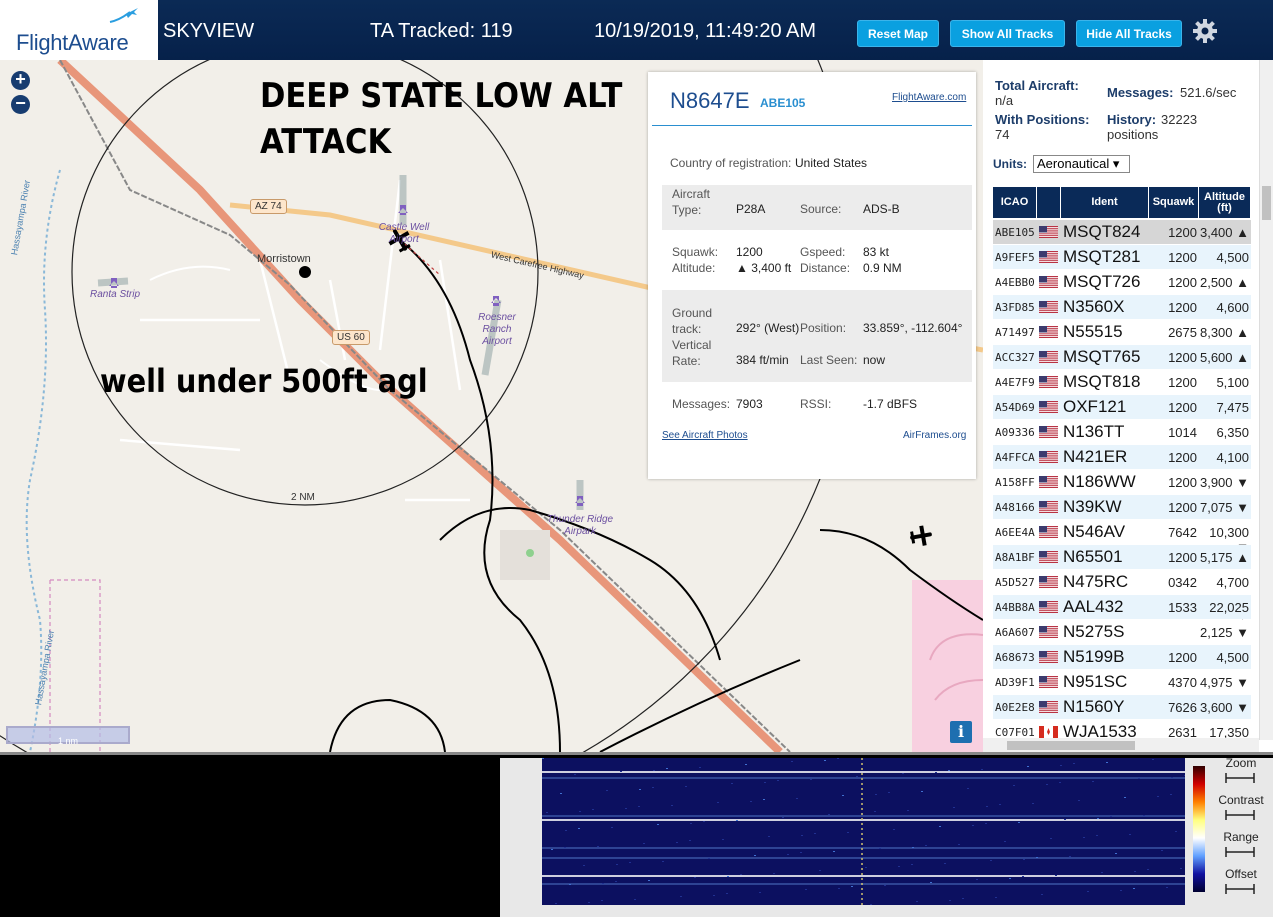  What do you see at coordinates (1122, 582) in the screenshot?
I see `table-row: A5D527 N475RC 0342 4,700` at bounding box center [1122, 582].